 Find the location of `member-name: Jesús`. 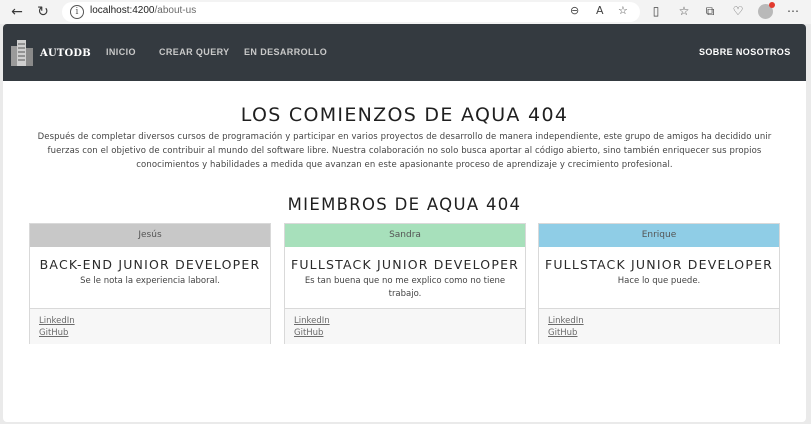

member-name: Jesús is located at coordinates (150, 235).